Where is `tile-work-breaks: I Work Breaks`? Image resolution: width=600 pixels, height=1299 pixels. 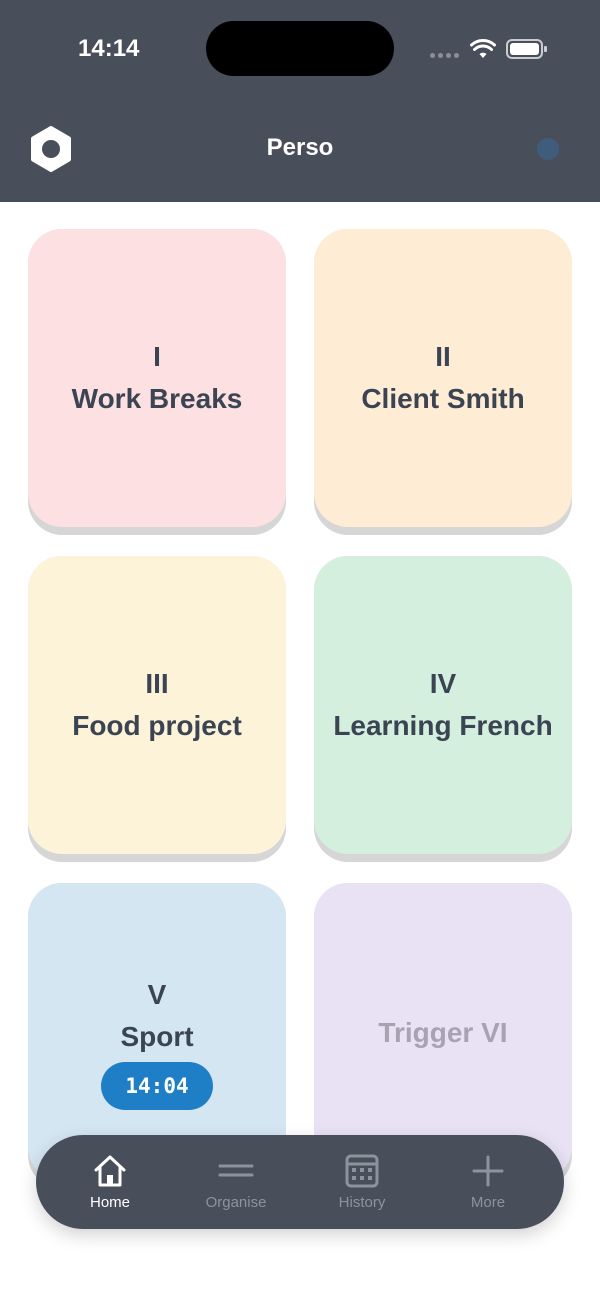 tile-work-breaks: I Work Breaks is located at coordinates (157, 382).